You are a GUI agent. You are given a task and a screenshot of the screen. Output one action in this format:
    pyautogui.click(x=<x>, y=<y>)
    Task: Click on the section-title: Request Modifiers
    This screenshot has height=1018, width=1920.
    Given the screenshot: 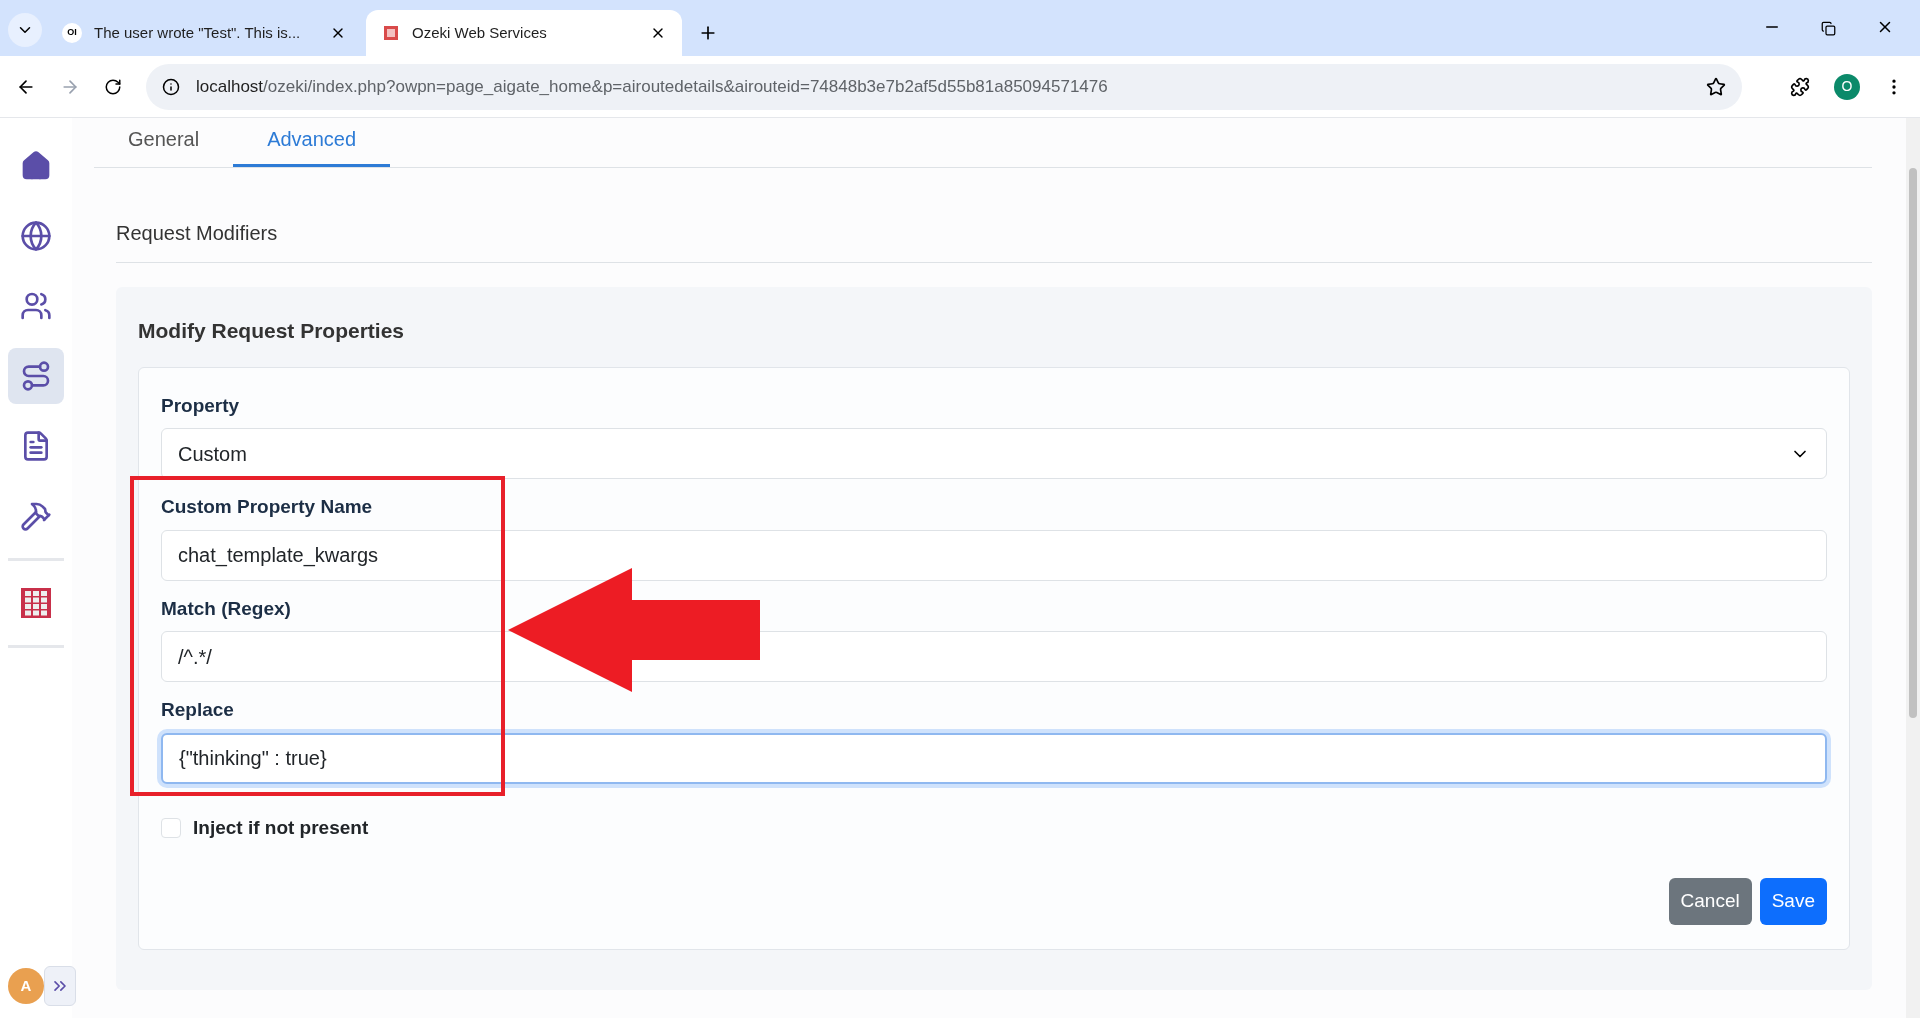 What is the action you would take?
    pyautogui.click(x=994, y=240)
    